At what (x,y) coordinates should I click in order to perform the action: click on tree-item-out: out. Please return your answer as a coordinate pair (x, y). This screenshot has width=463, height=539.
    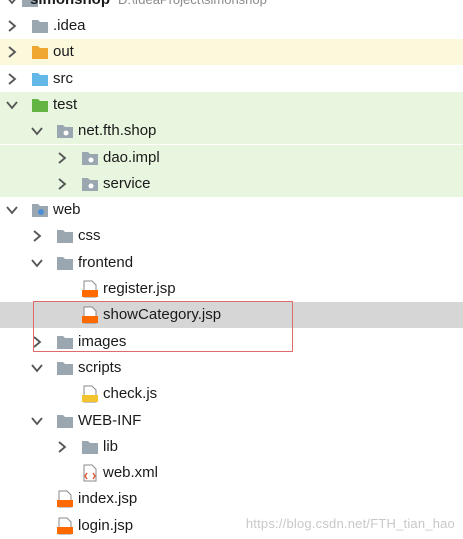
    Looking at the image, I should click on (231, 52).